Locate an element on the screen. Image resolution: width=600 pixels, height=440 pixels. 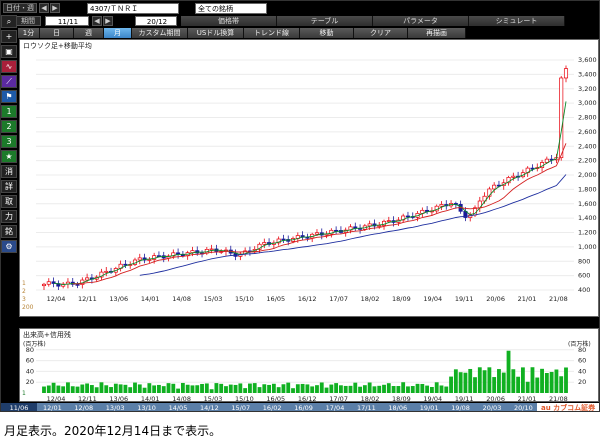
sidebar-item-4: ∿ is located at coordinates (9, 66).